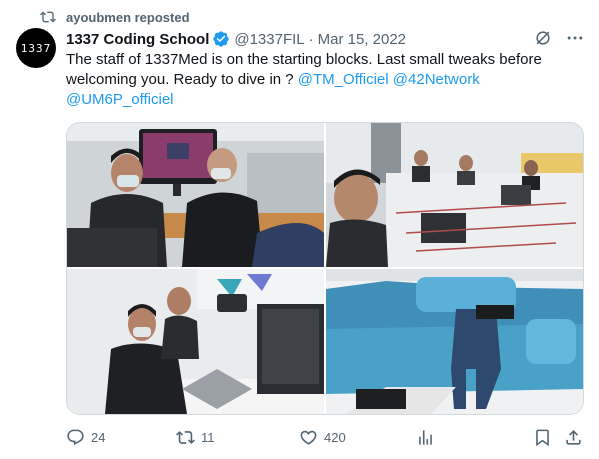  I want to click on bookmark-button, so click(545, 437).